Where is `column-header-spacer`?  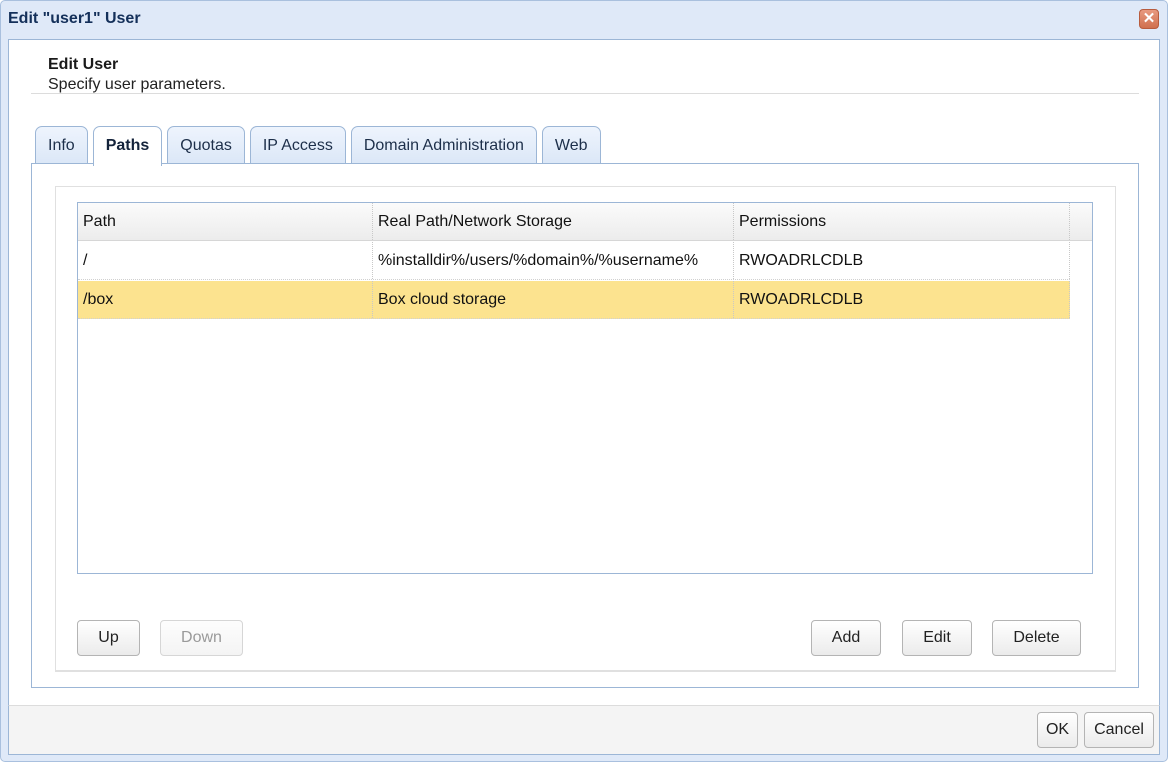
column-header-spacer is located at coordinates (1081, 221).